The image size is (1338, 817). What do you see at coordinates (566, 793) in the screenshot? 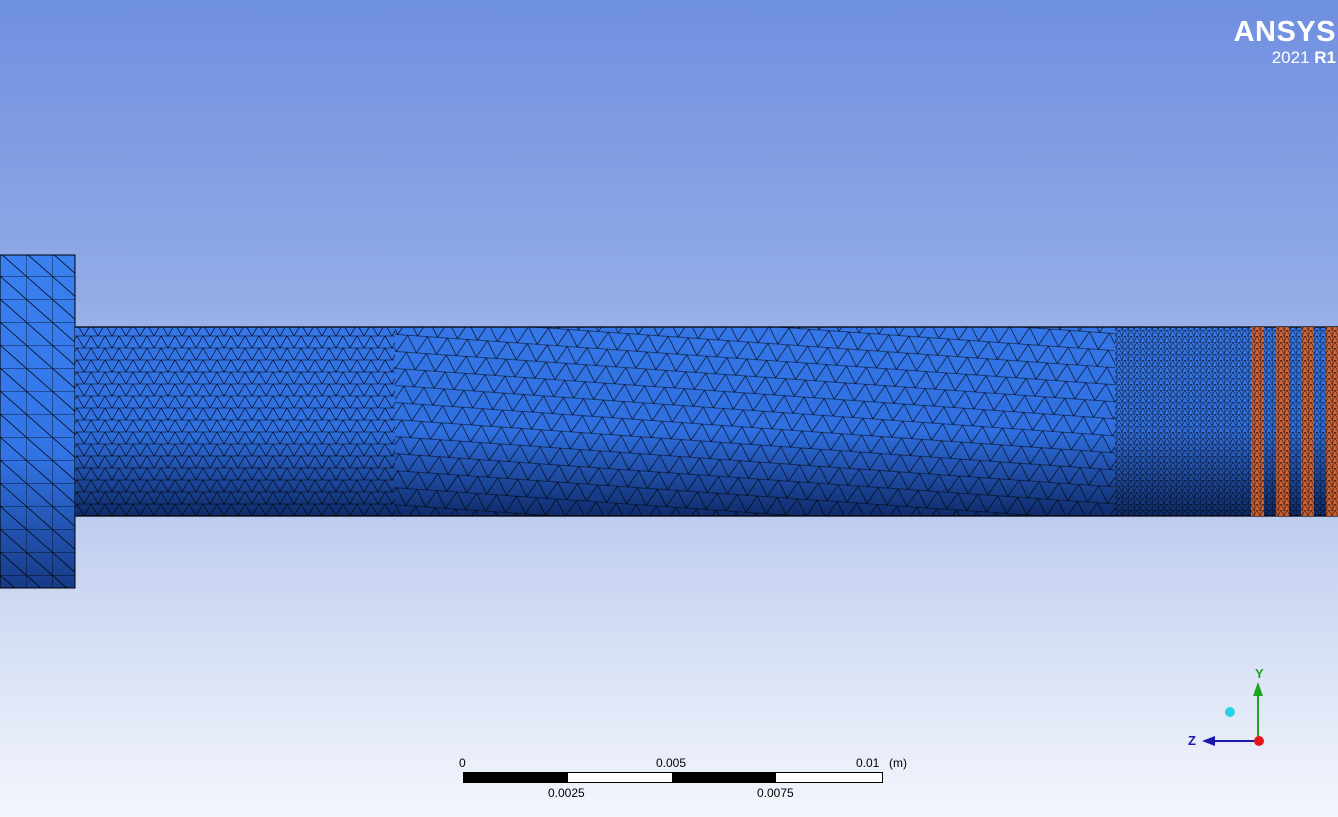
I see `scale-label-00025: 0.0025` at bounding box center [566, 793].